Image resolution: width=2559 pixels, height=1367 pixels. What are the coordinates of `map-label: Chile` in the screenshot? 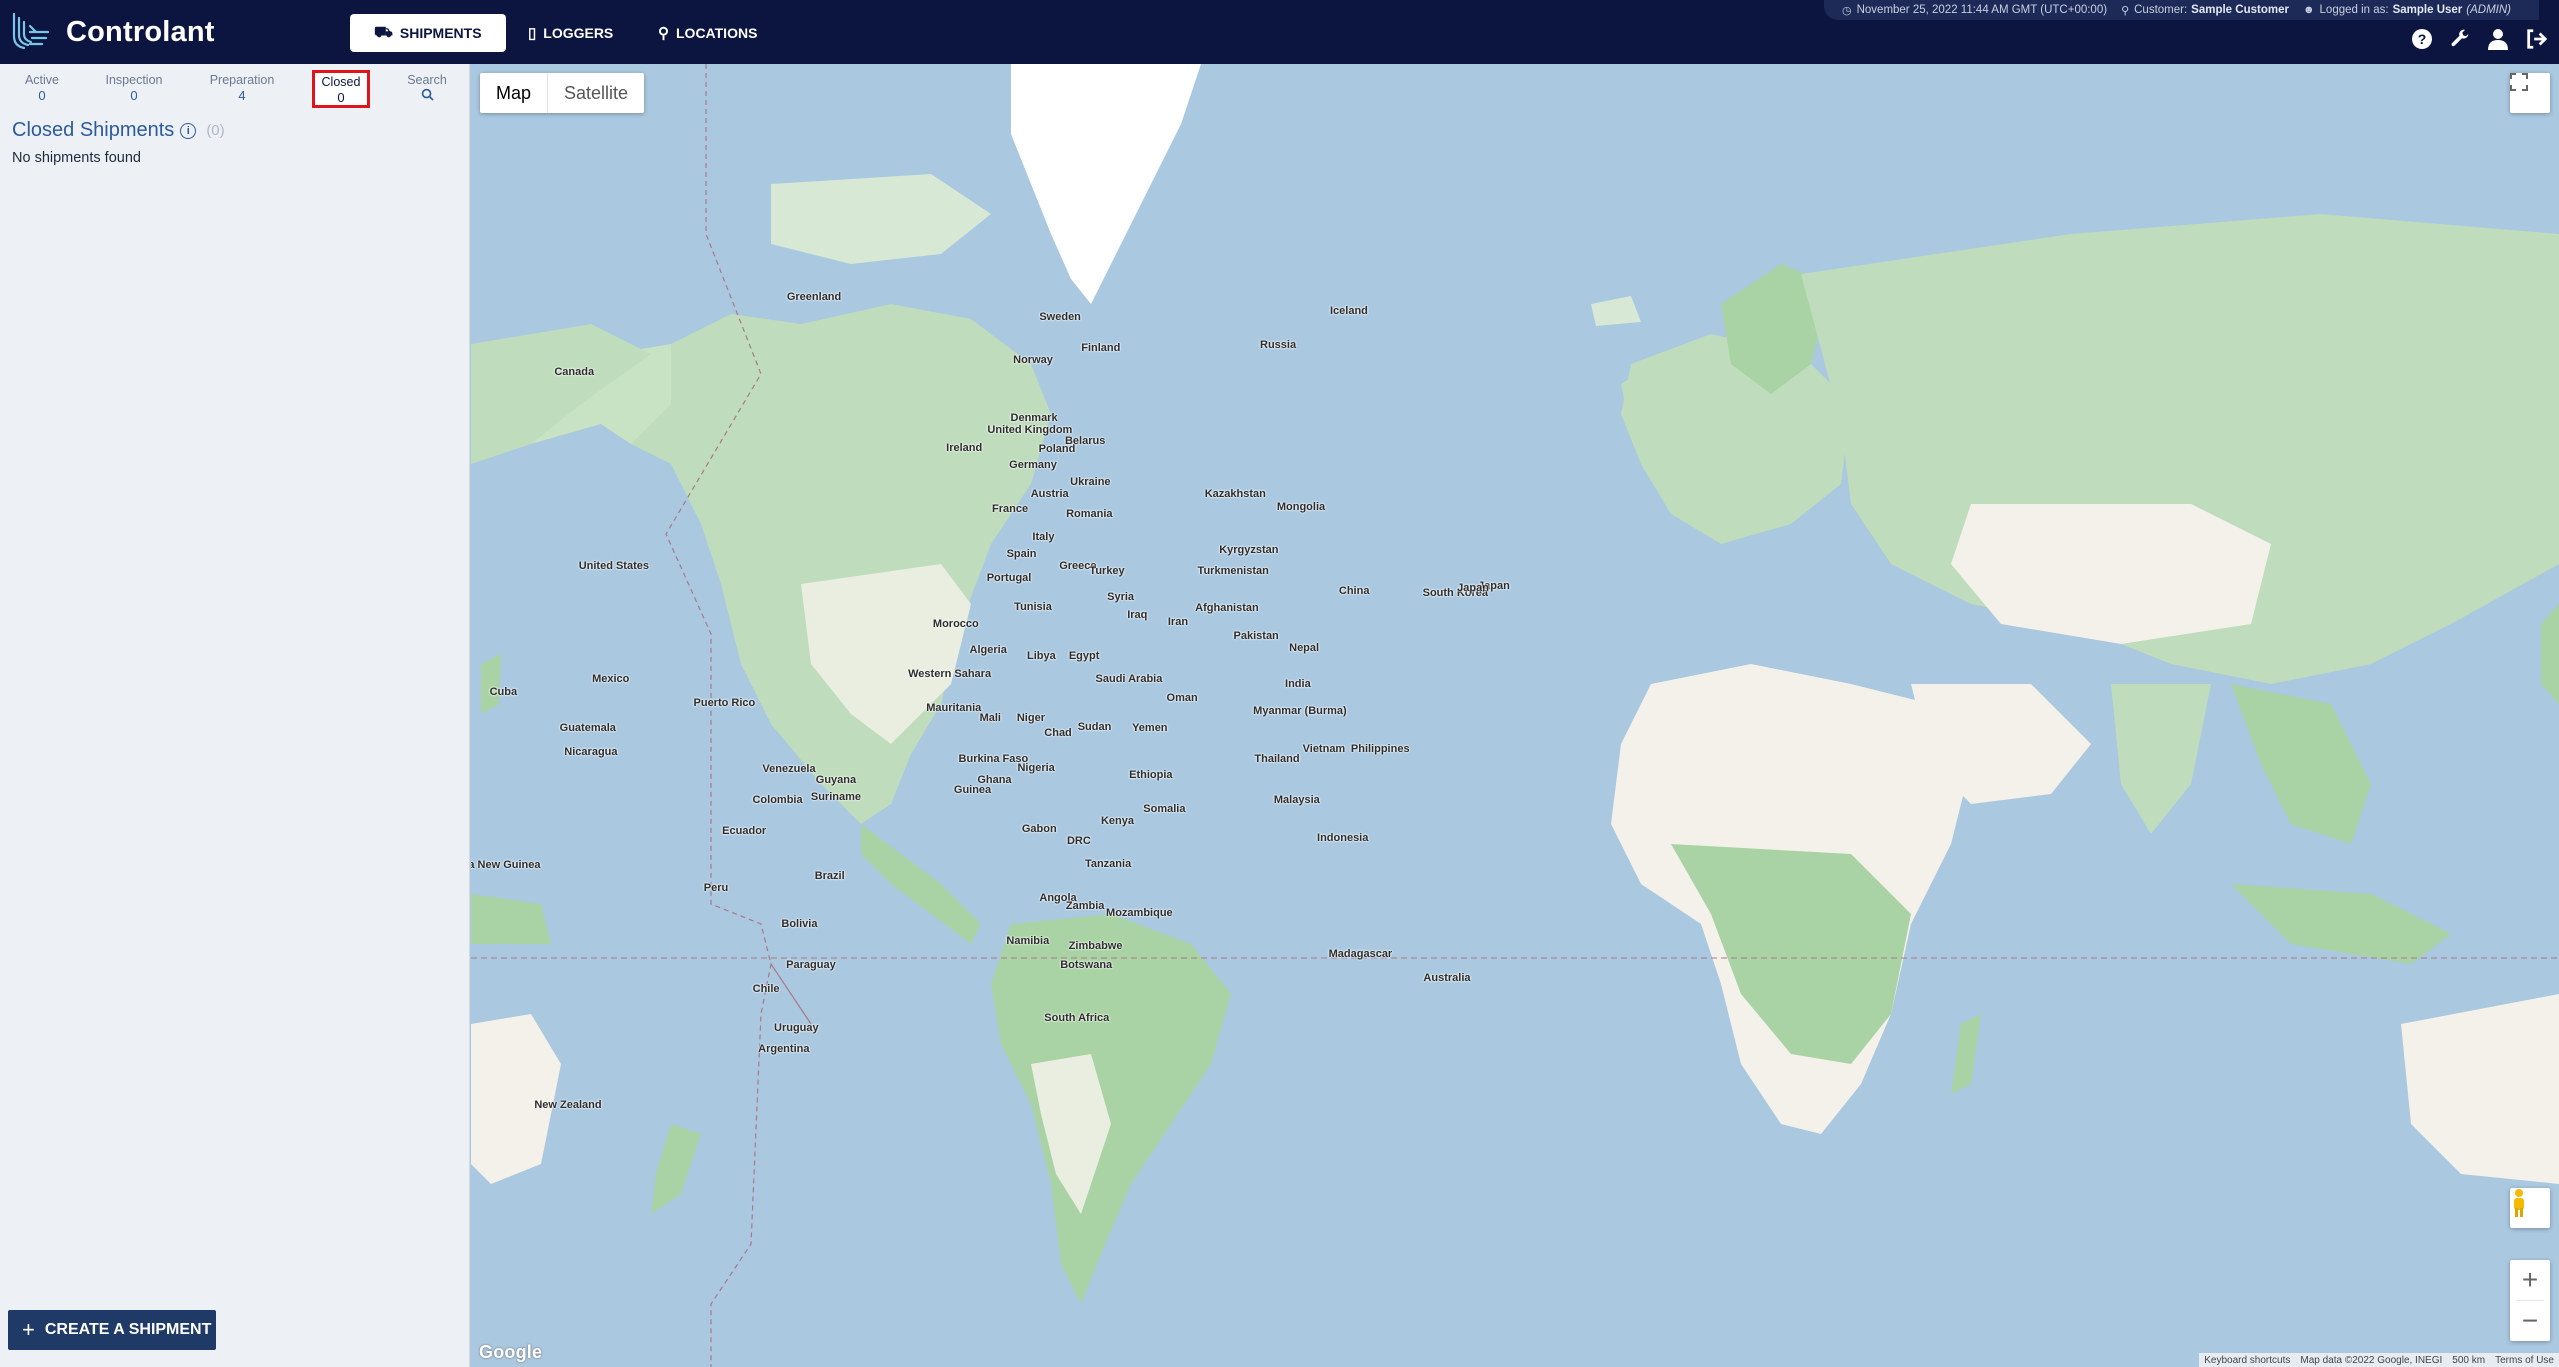 It's located at (766, 988).